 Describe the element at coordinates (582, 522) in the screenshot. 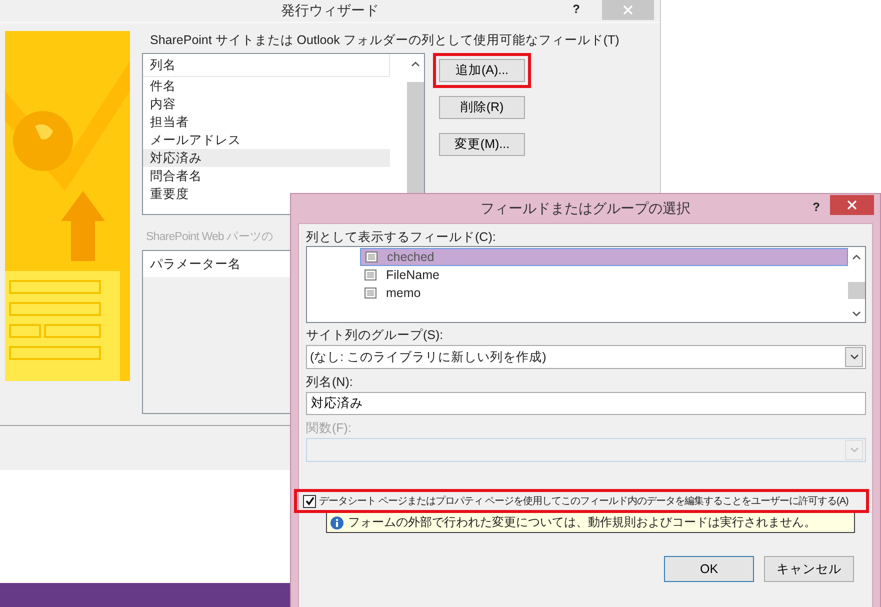

I see `info-text: フォームの外部で行われた変更については、動作規則およびコードは実行されません。` at that location.